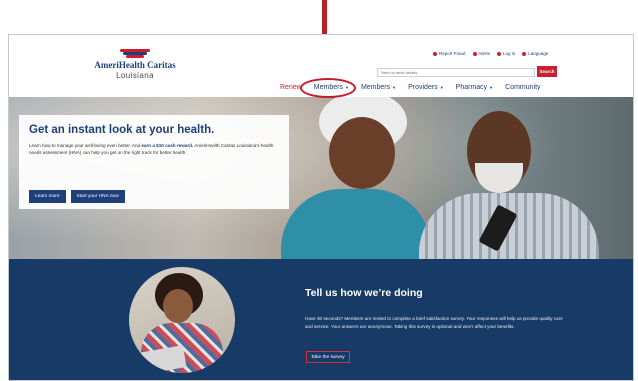 Image resolution: width=638 pixels, height=381 pixels. Describe the element at coordinates (535, 53) in the screenshot. I see `utility-link-language: Language` at that location.